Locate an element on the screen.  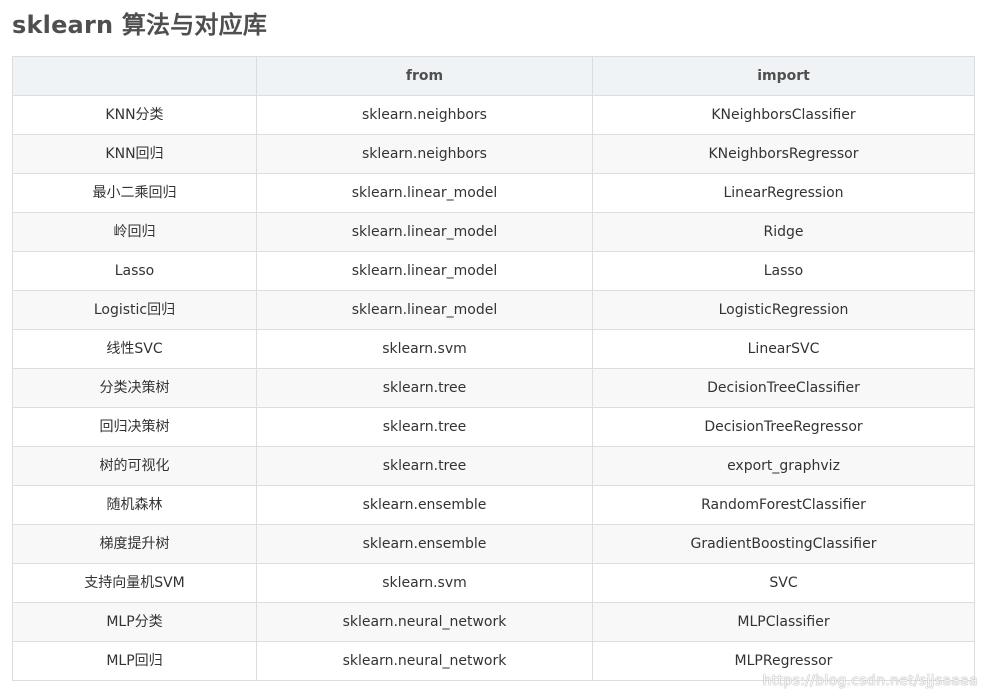
class-cell: KNeighborsClassifier is located at coordinates (783, 115).